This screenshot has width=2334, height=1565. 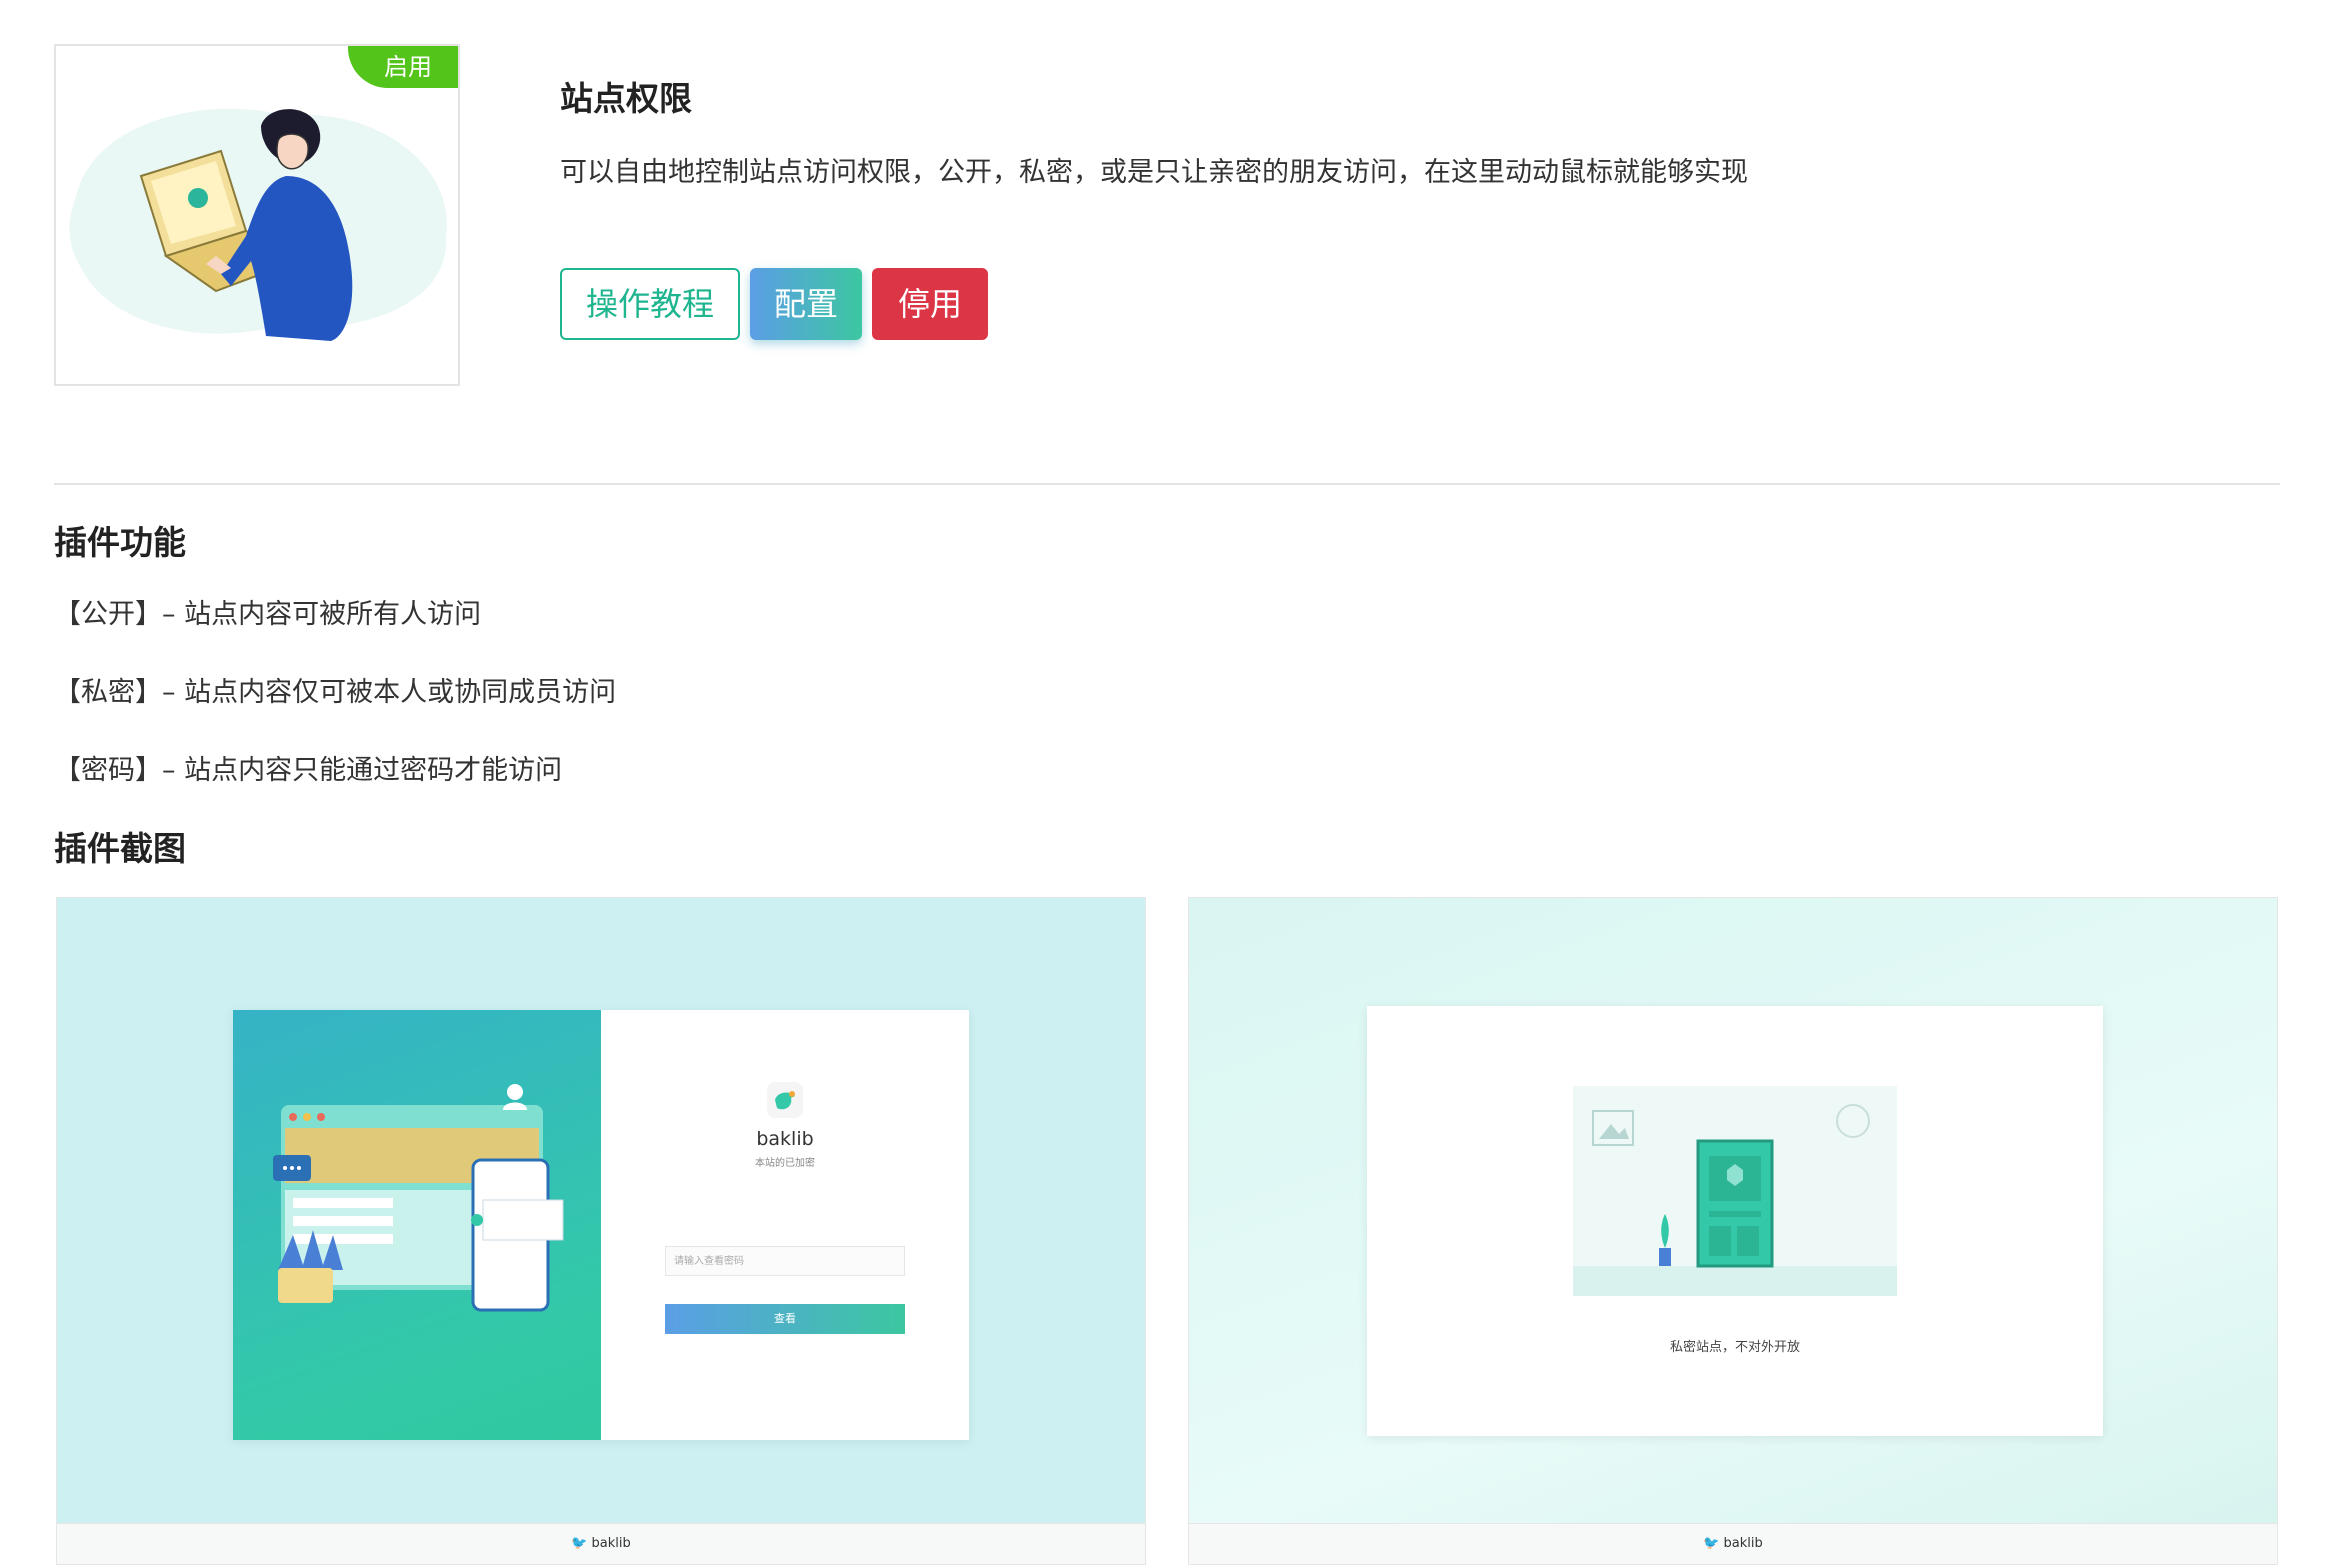 I want to click on feature-item-password: 【密码】– 站点内容只能通过密码才能访问, so click(x=308, y=770).